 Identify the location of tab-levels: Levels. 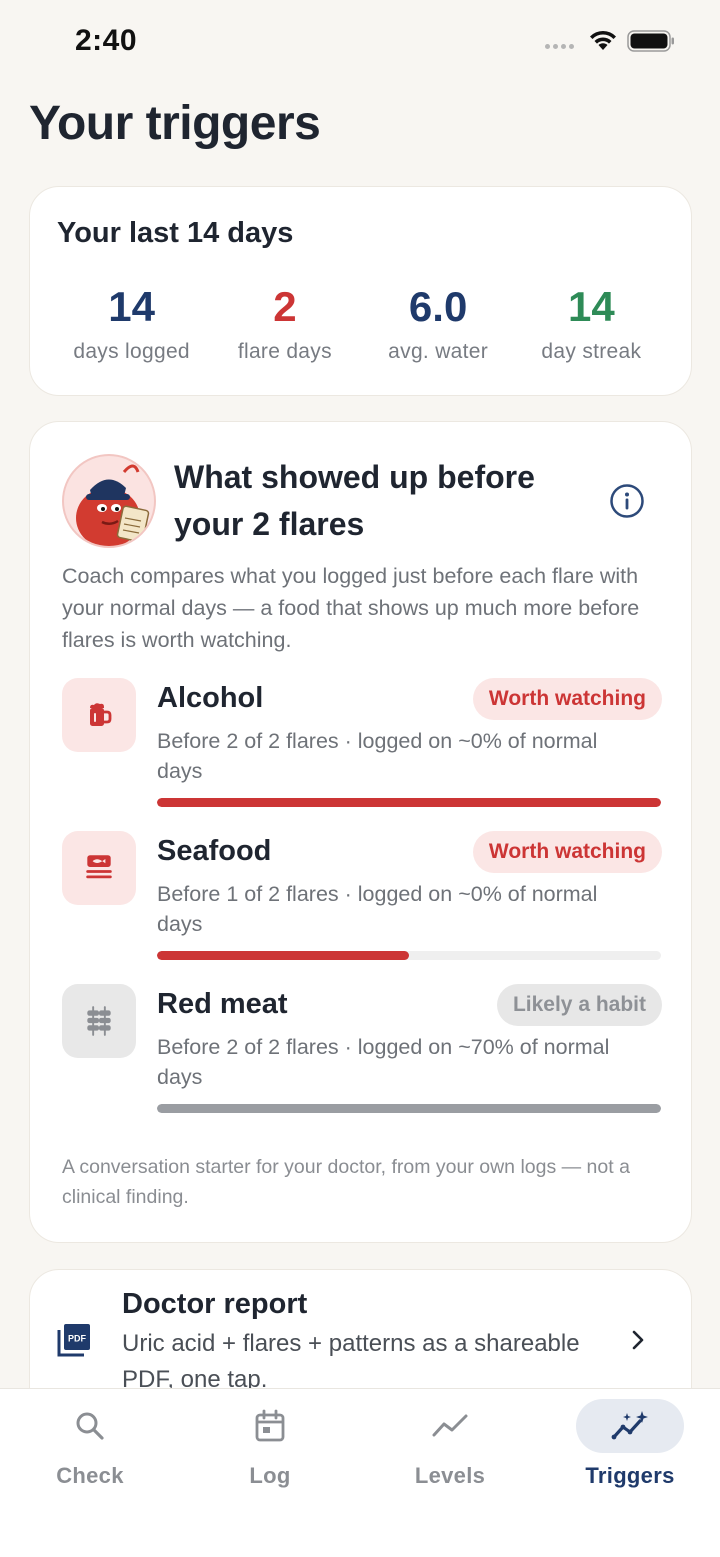
(450, 1454).